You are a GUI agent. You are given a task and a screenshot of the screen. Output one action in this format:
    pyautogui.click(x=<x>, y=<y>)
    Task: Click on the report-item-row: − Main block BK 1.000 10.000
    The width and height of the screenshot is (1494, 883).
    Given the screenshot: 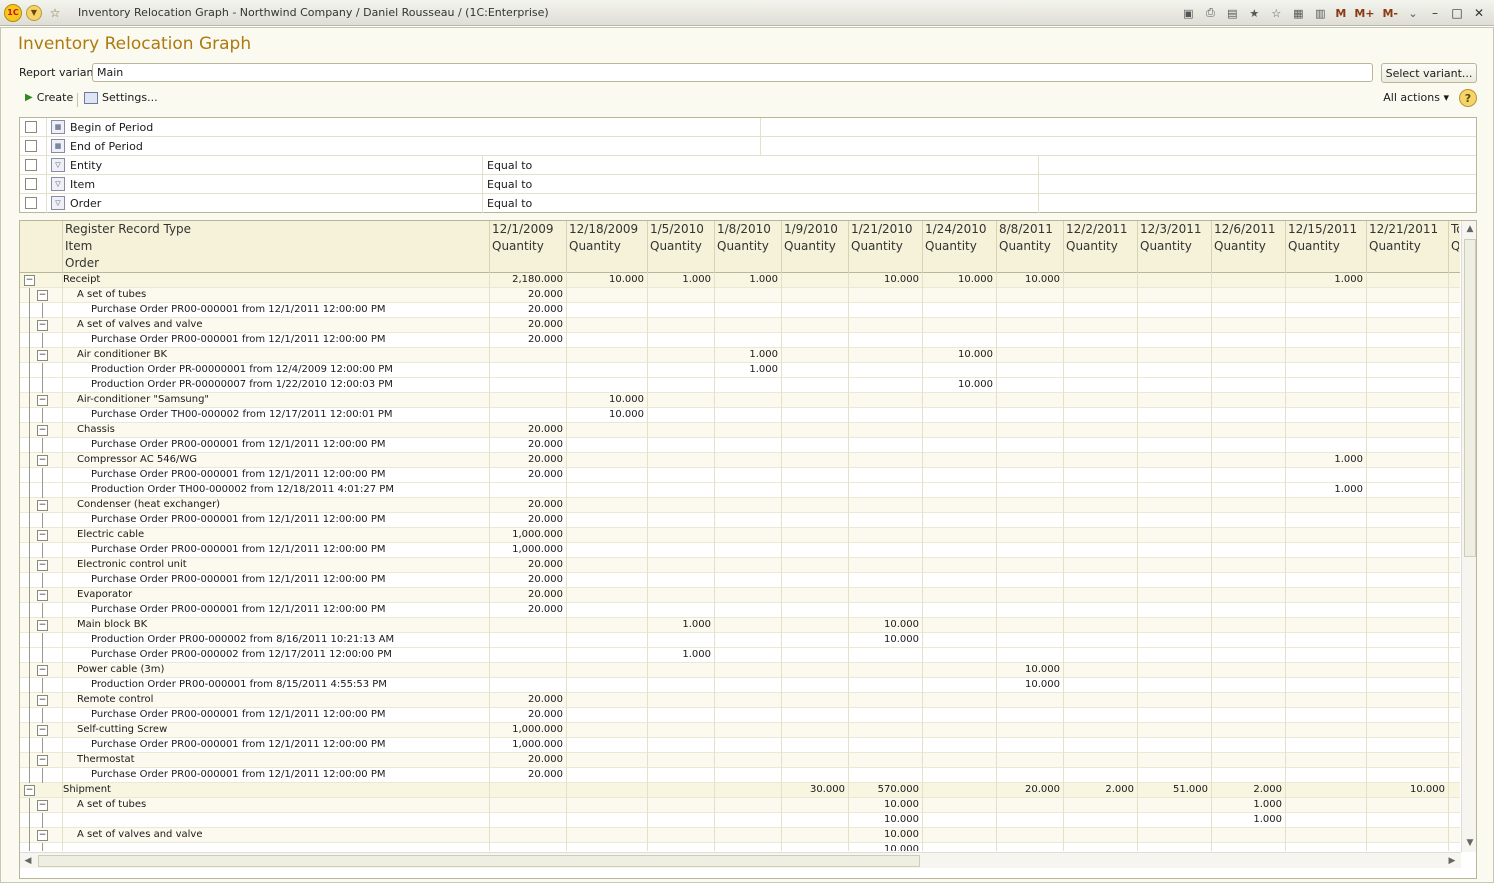 What is the action you would take?
    pyautogui.click(x=740, y=625)
    